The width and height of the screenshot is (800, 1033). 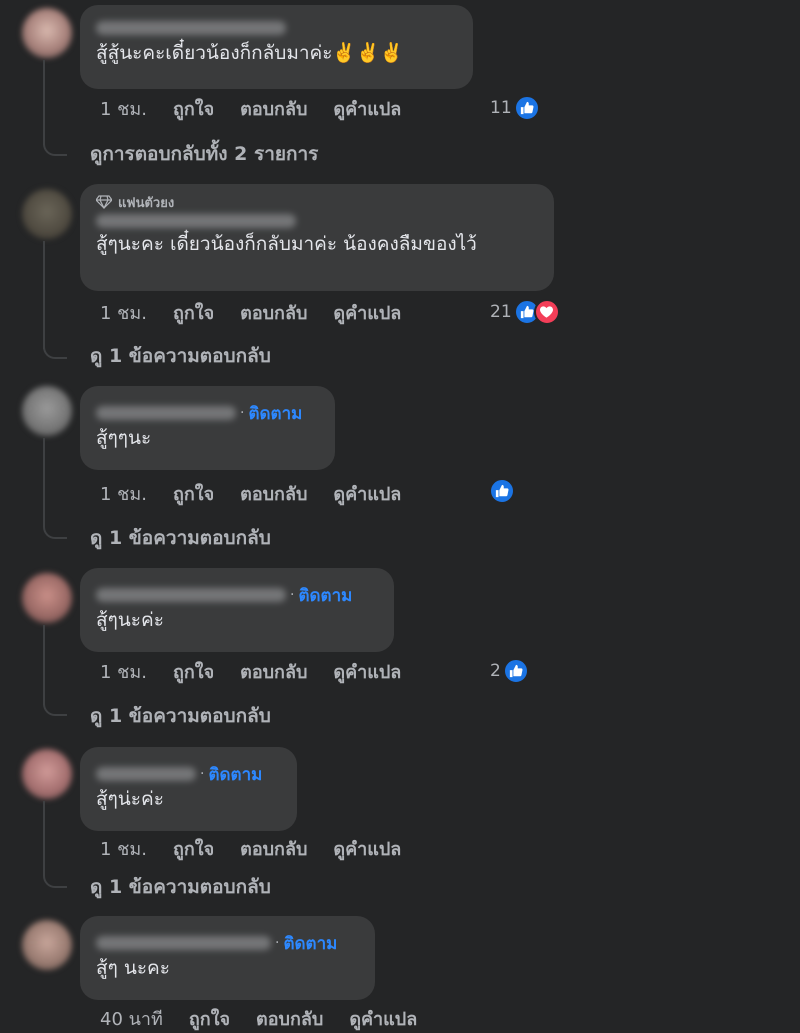 I want to click on reaction-count: 21, so click(x=501, y=312).